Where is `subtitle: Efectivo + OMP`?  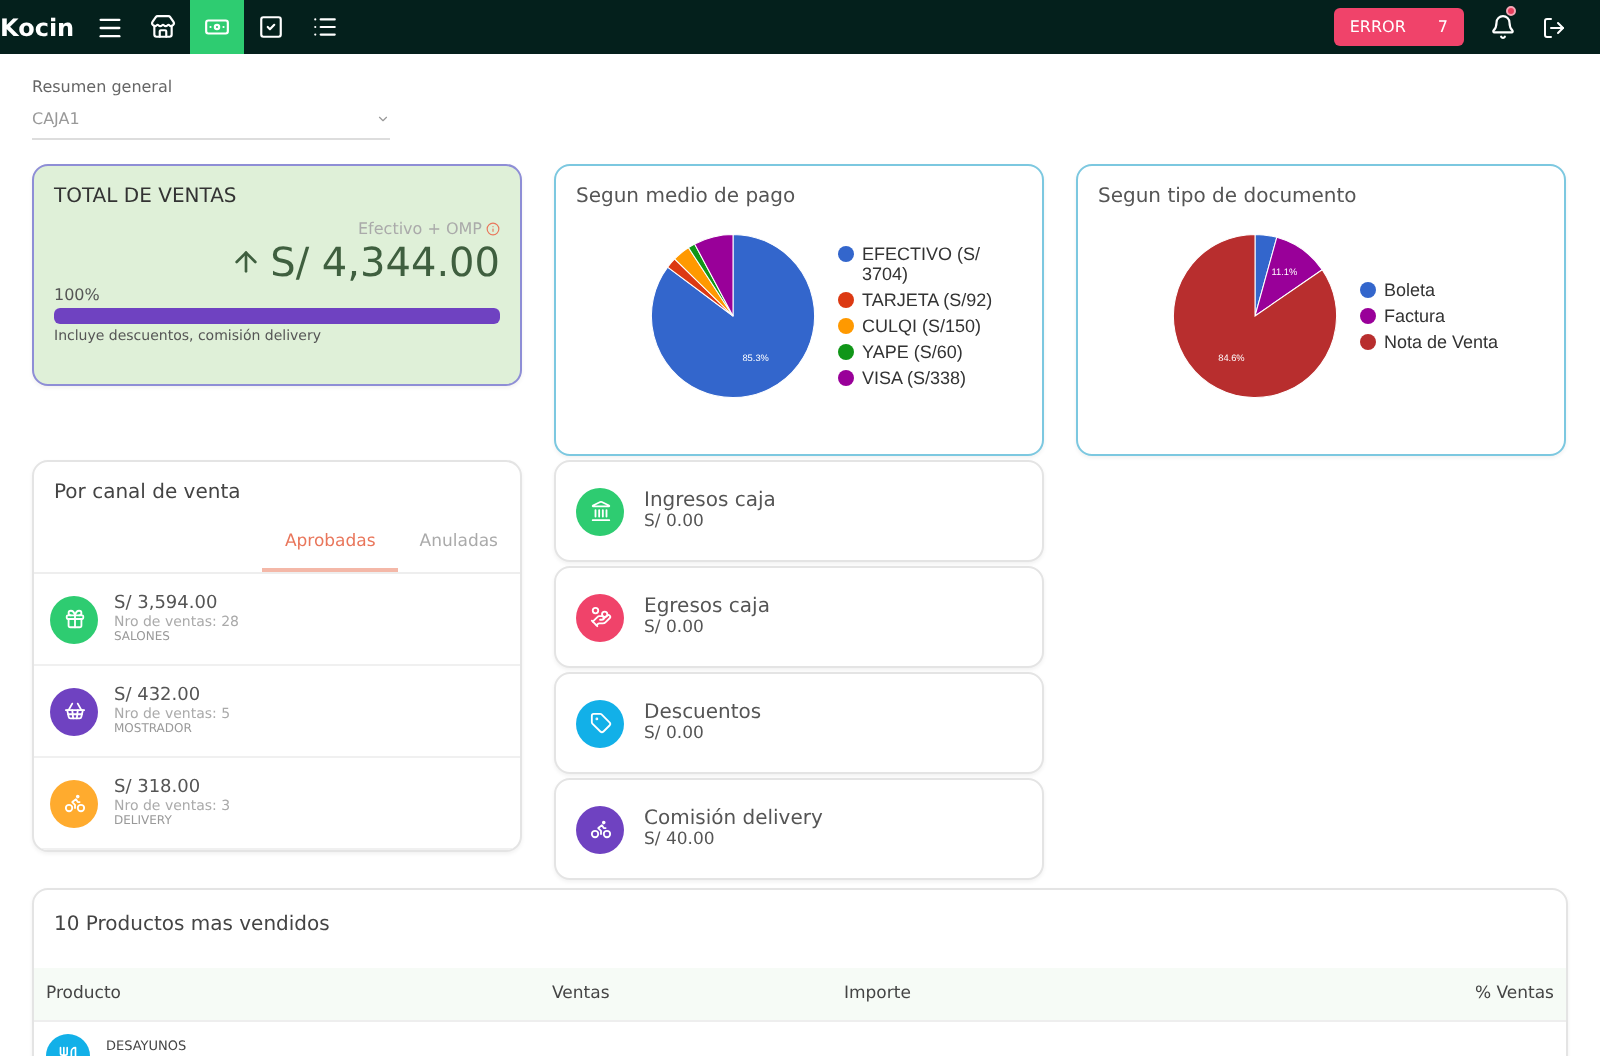
subtitle: Efectivo + OMP is located at coordinates (420, 229).